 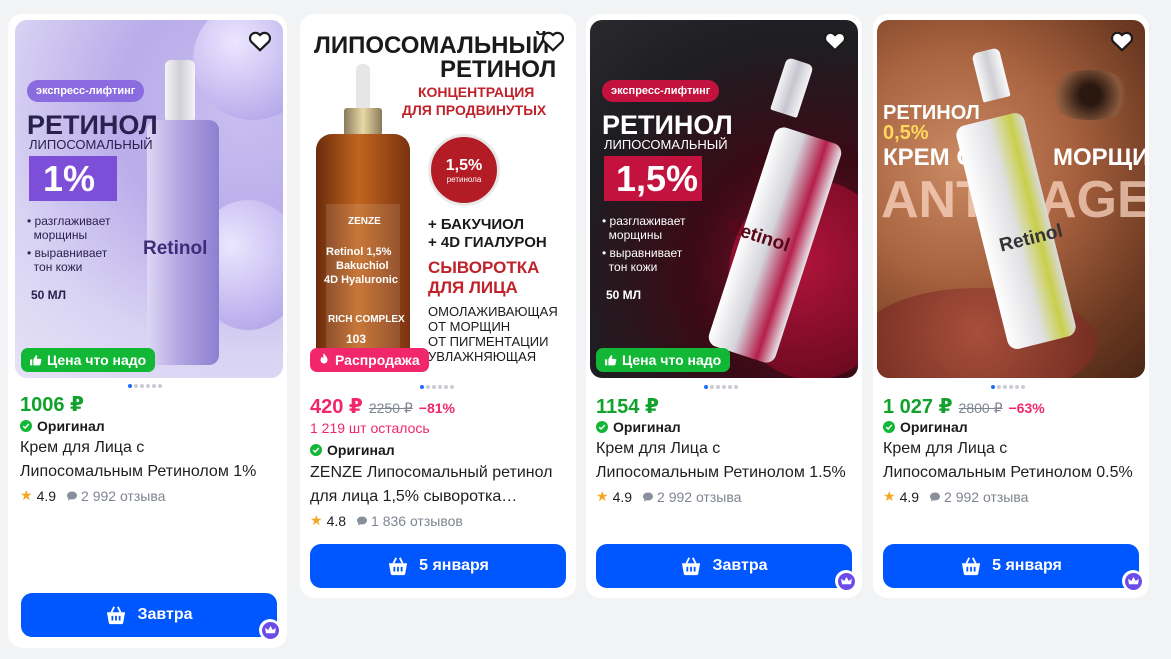 I want to click on original-label: Оригинал, so click(x=361, y=450).